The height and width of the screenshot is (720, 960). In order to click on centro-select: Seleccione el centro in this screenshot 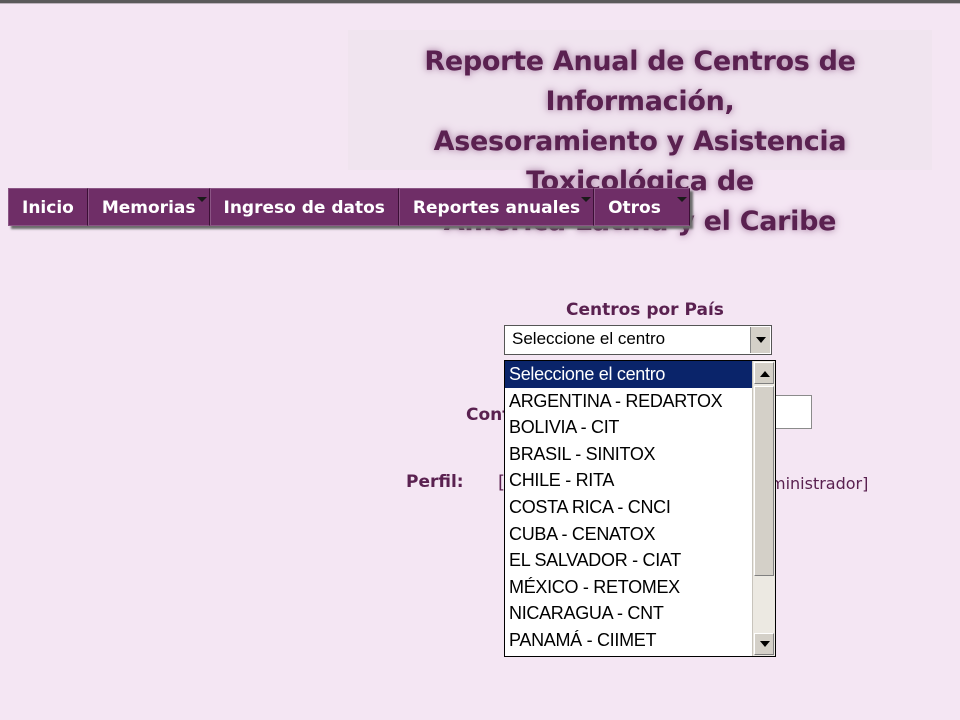, I will do `click(638, 340)`.